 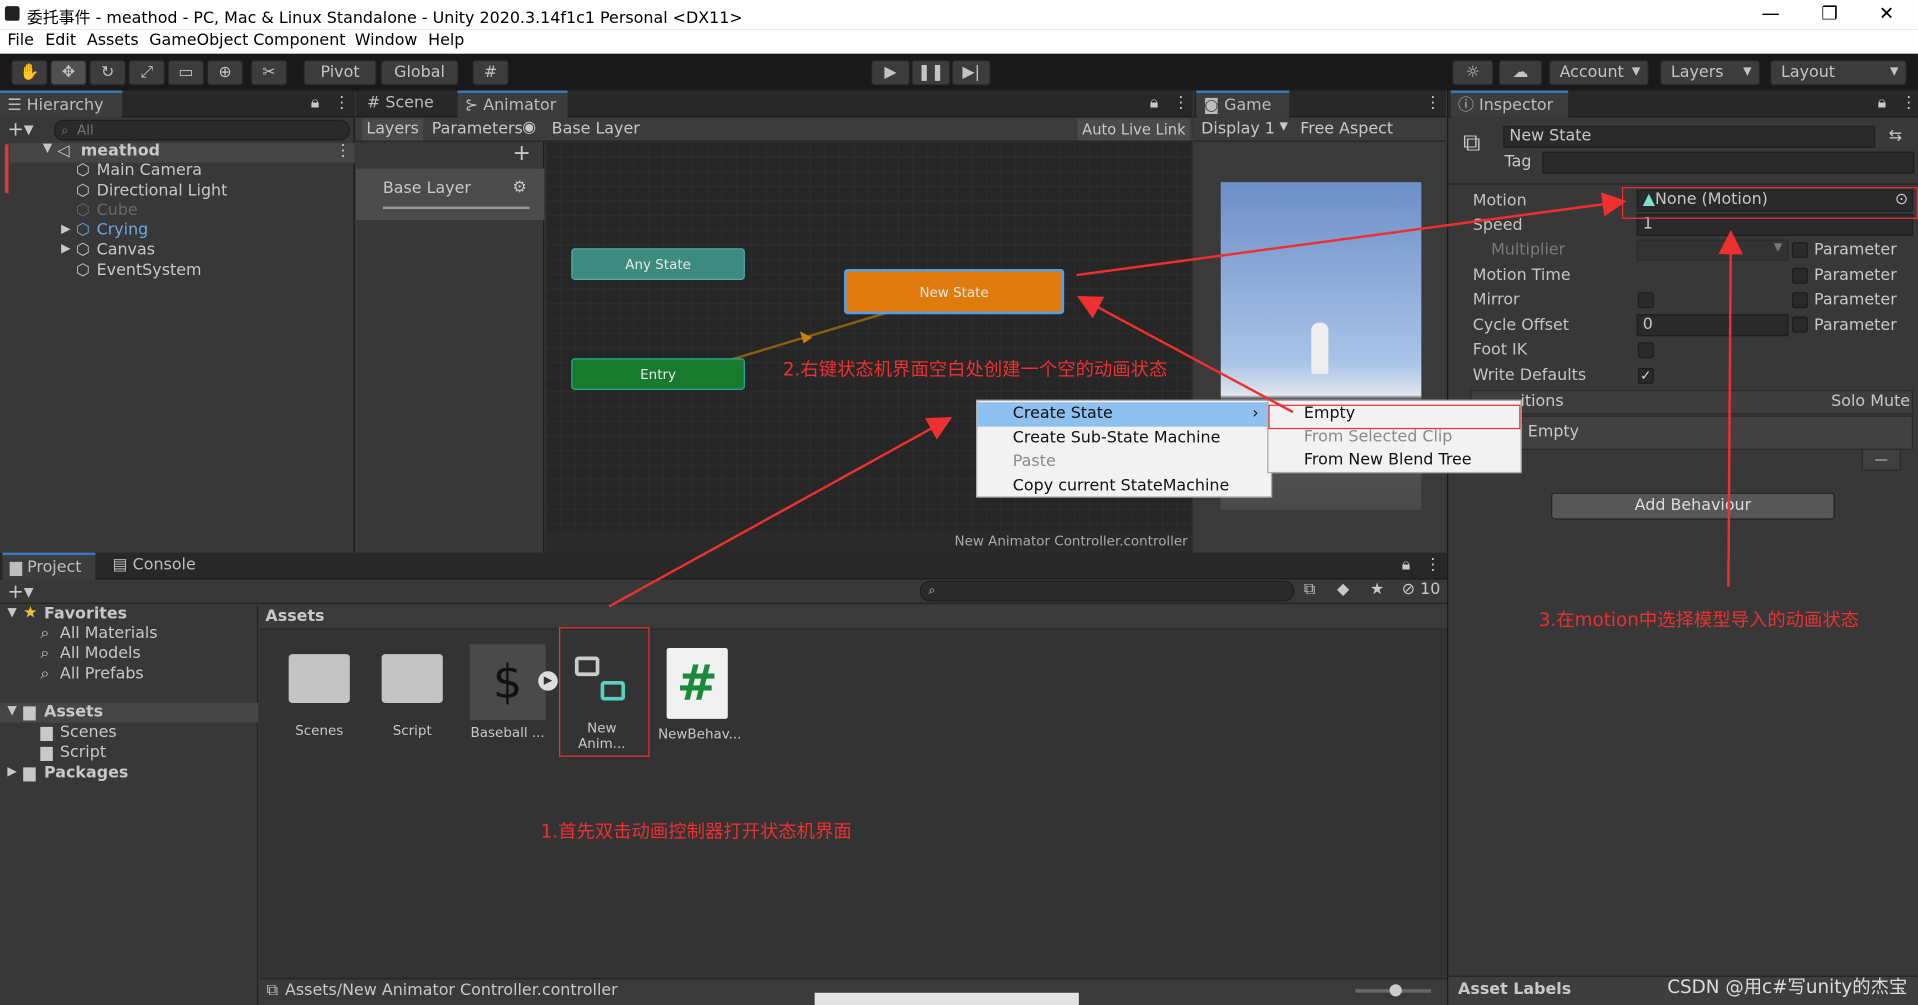 What do you see at coordinates (147, 72) in the screenshot?
I see `scale-tool-icon: ⤢` at bounding box center [147, 72].